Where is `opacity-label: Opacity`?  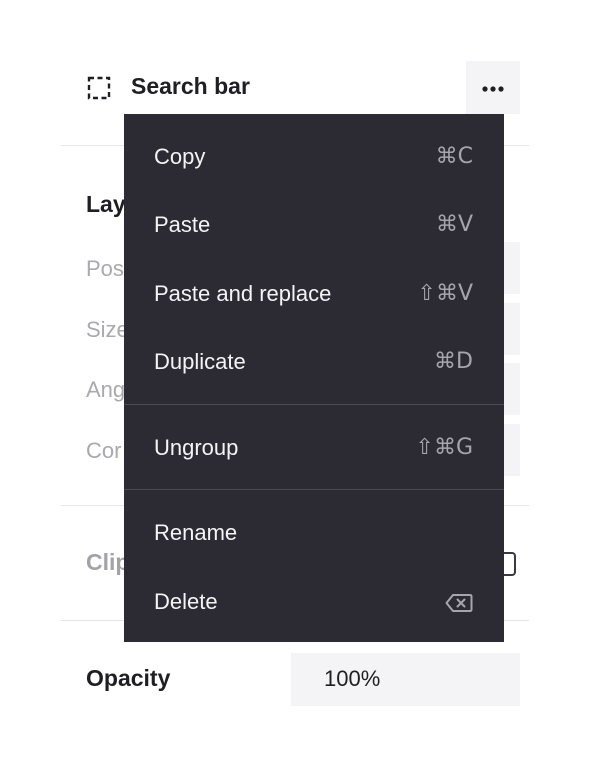
opacity-label: Opacity is located at coordinates (128, 678).